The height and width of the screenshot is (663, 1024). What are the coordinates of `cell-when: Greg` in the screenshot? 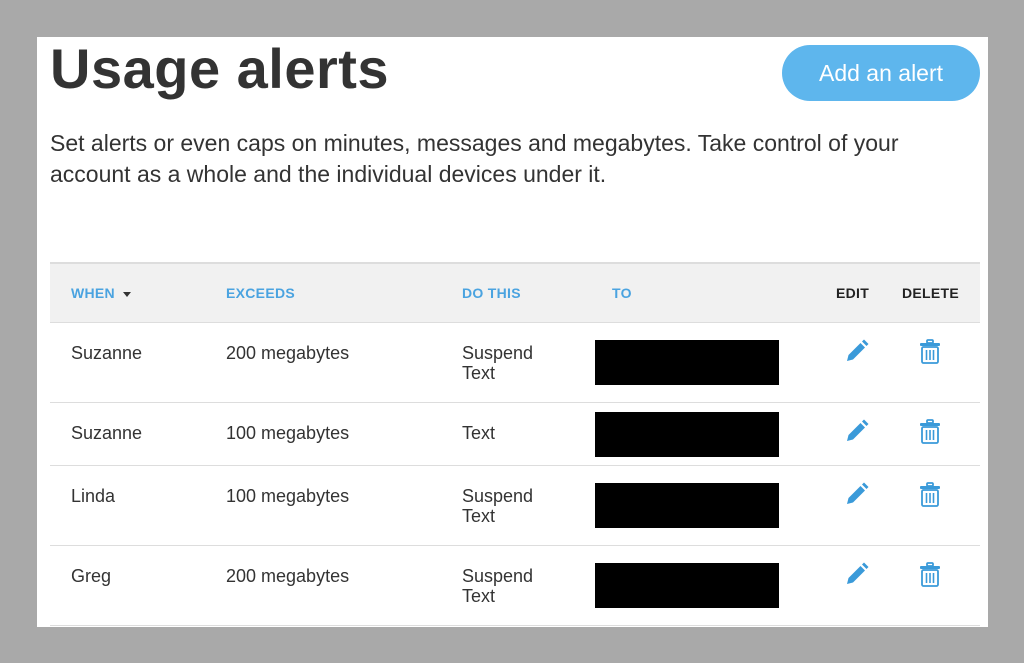 It's located at (91, 576).